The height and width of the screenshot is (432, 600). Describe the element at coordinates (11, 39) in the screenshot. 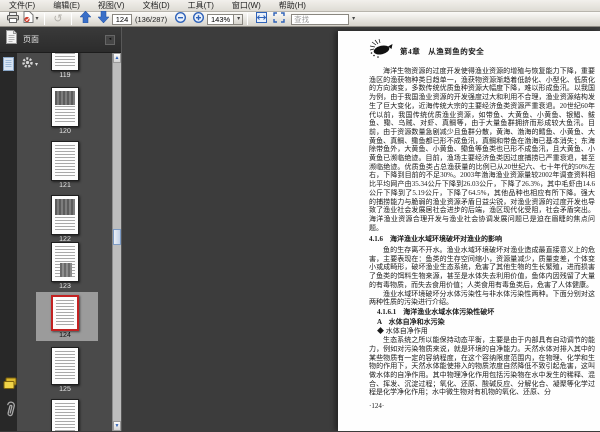

I see `page-icon` at that location.